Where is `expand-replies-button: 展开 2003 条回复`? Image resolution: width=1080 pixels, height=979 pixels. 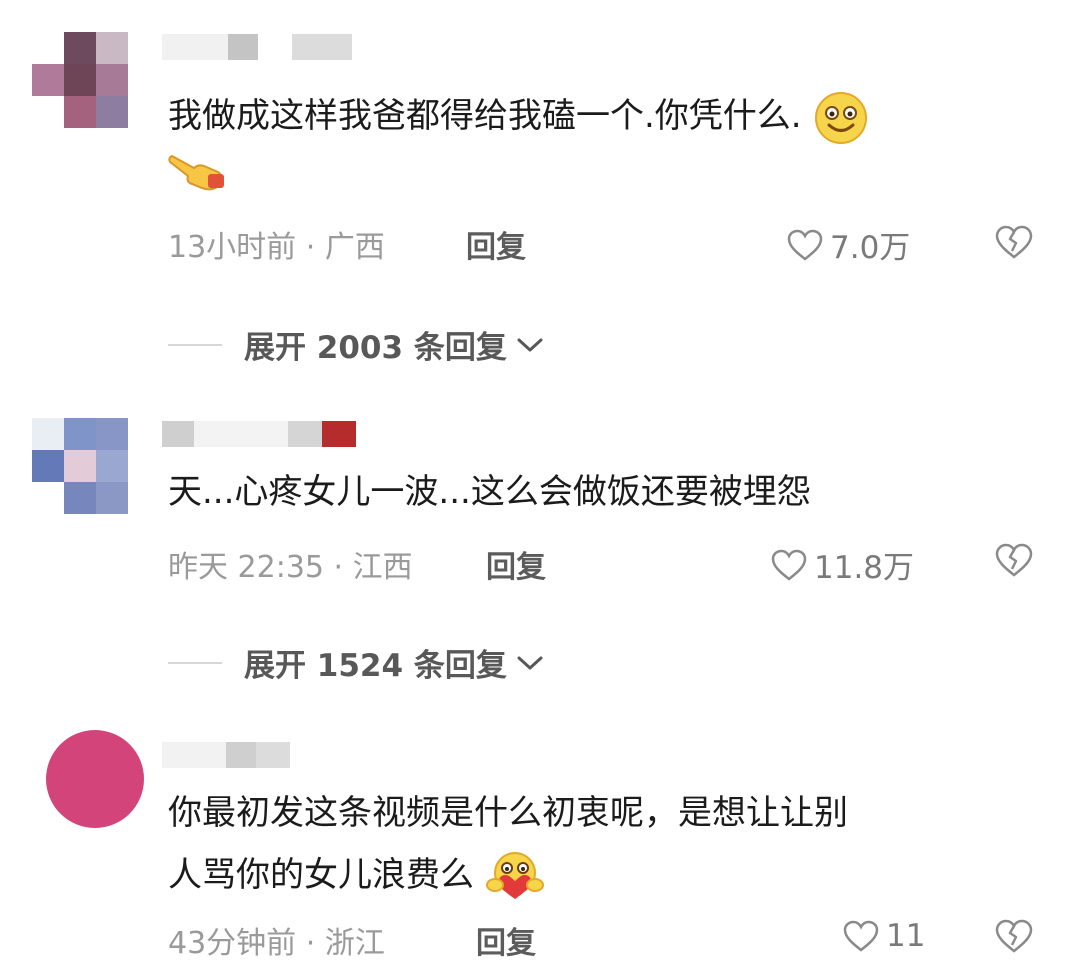 expand-replies-button: 展开 2003 条回复 is located at coordinates (356, 344).